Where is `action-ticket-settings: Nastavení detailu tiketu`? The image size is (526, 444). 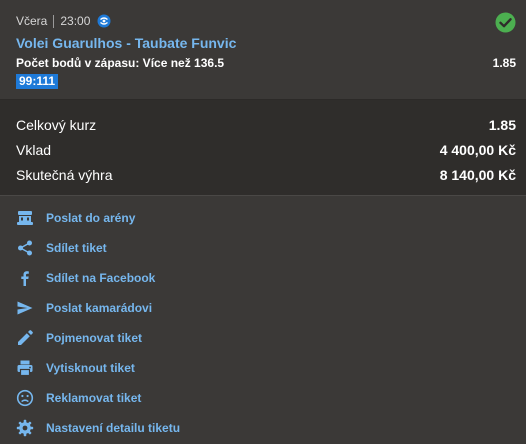 action-ticket-settings: Nastavení detailu tiketu is located at coordinates (98, 428).